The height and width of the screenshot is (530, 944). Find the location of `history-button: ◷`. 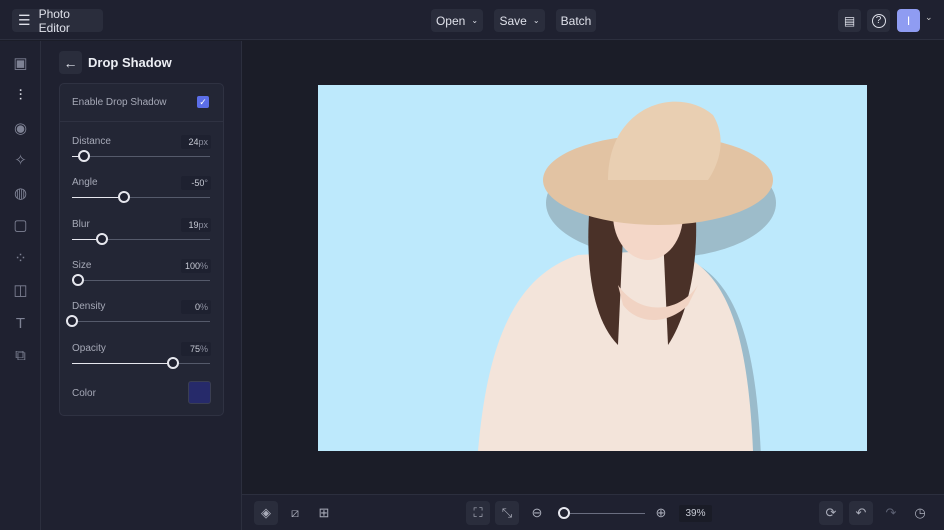

history-button: ◷ is located at coordinates (920, 513).